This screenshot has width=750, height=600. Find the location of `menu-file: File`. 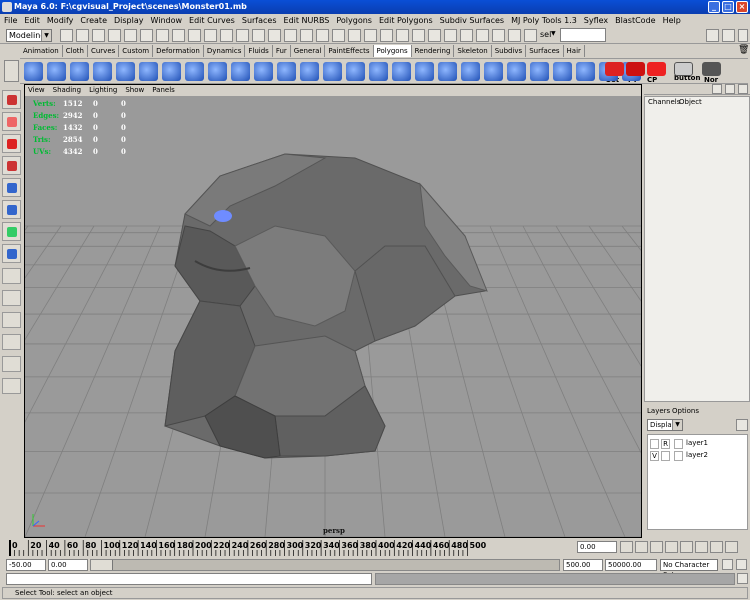

menu-file: File is located at coordinates (10, 20).